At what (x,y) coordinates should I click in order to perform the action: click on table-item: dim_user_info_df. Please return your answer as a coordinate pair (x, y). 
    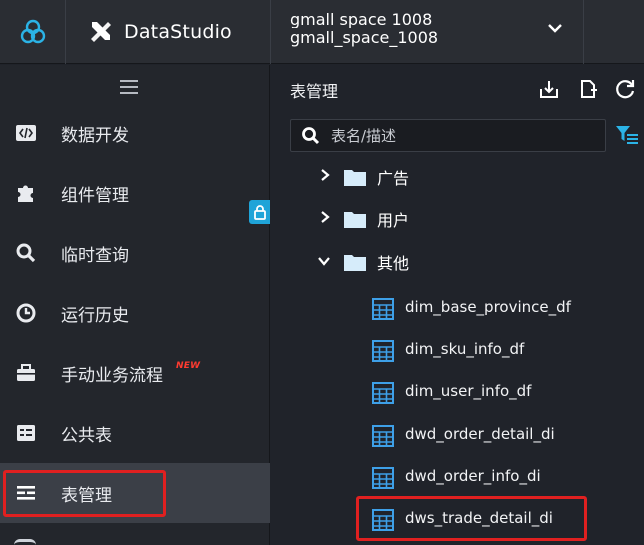
    Looking at the image, I should click on (457, 393).